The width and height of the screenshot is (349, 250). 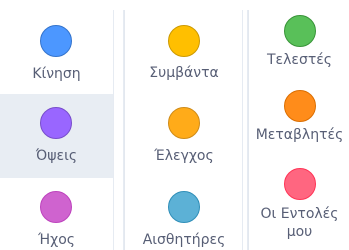 I want to click on category-my-blocks: Οι Εντολές μου, so click(x=299, y=209).